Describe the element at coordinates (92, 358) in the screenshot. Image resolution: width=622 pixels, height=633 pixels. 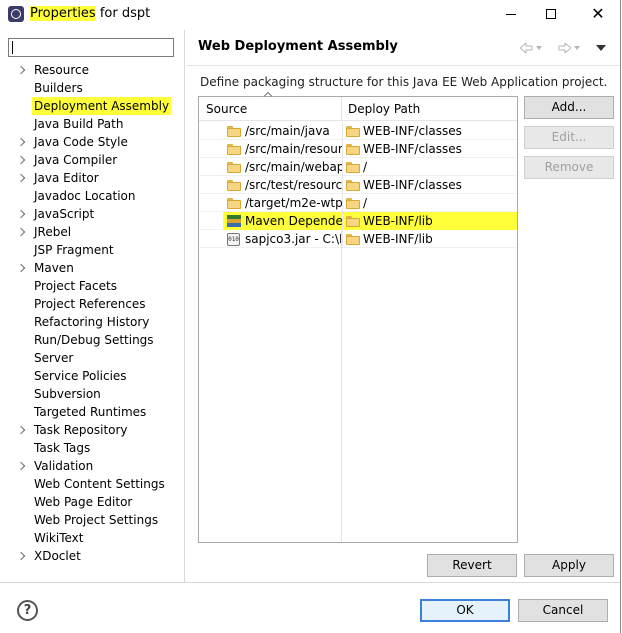
I see `nav-item-server: Server` at that location.